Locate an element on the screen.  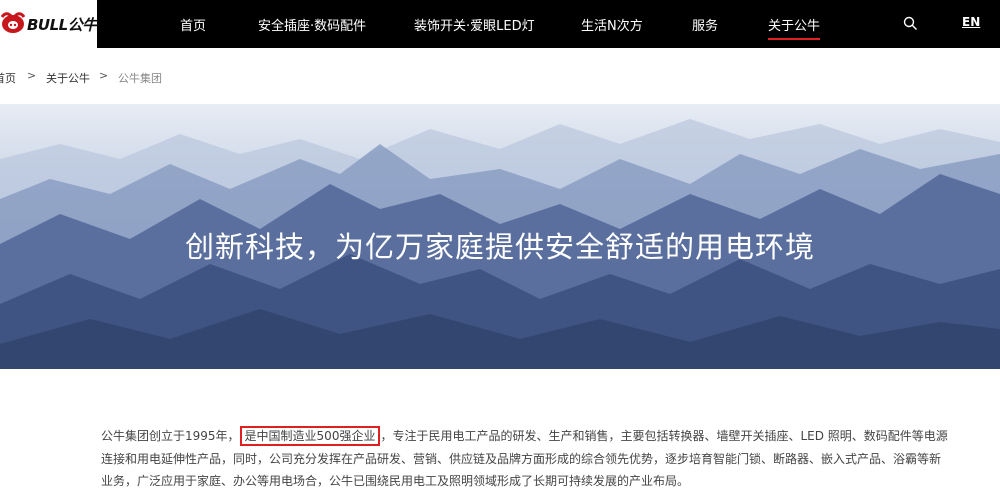
nav-item-sockets-accessories: 安全插座·数码配件 is located at coordinates (312, 24).